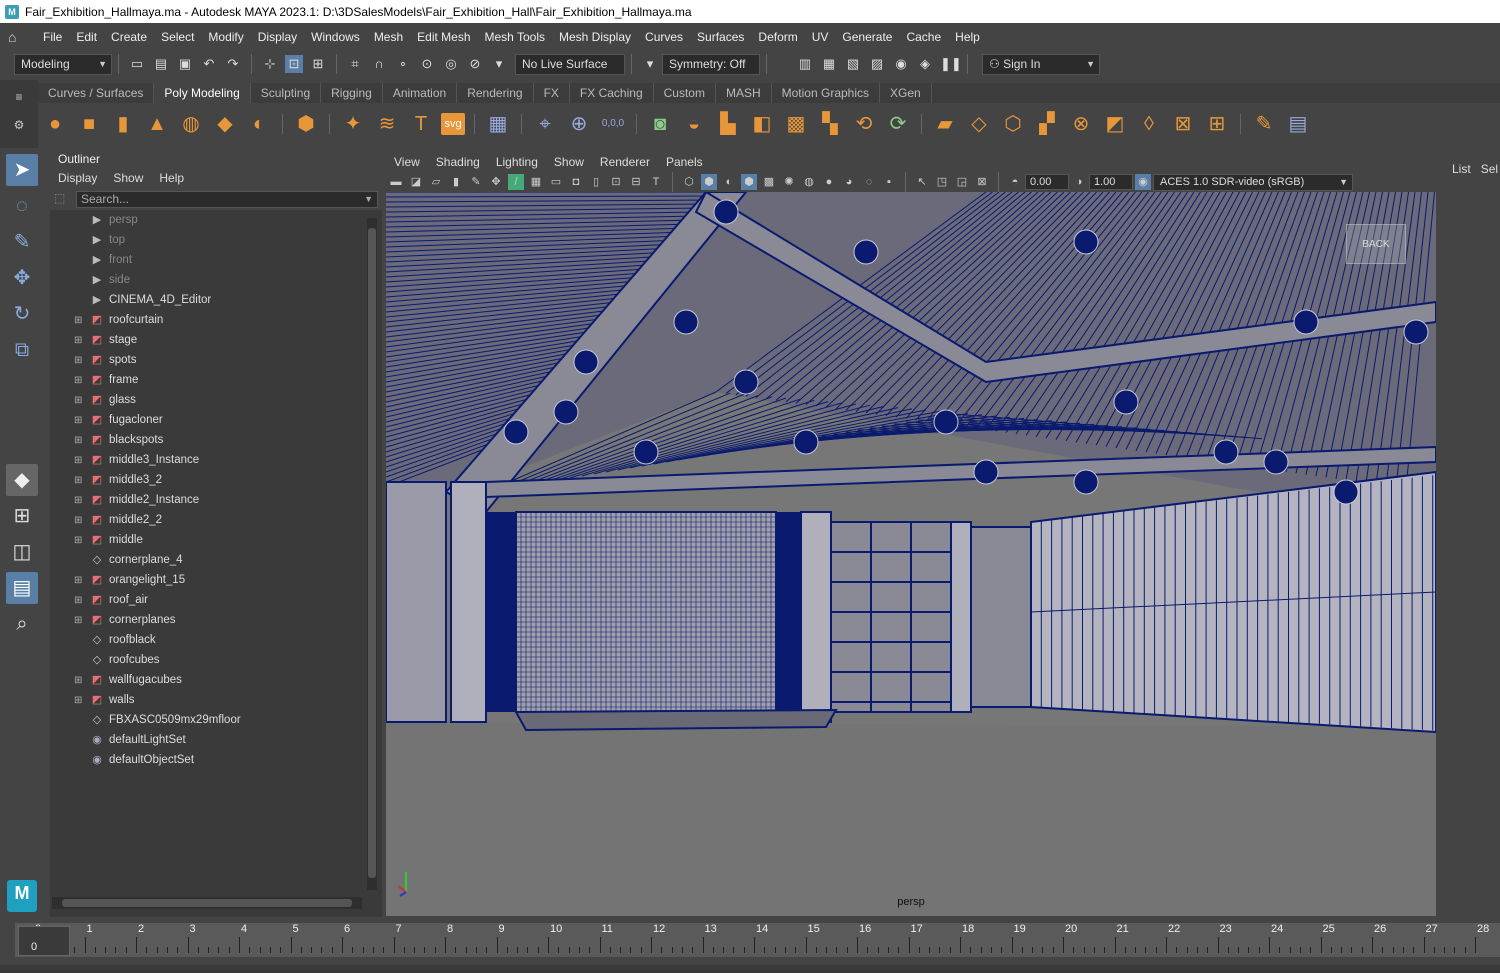  Describe the element at coordinates (44, 941) in the screenshot. I see `current-frame-marker: 0` at that location.